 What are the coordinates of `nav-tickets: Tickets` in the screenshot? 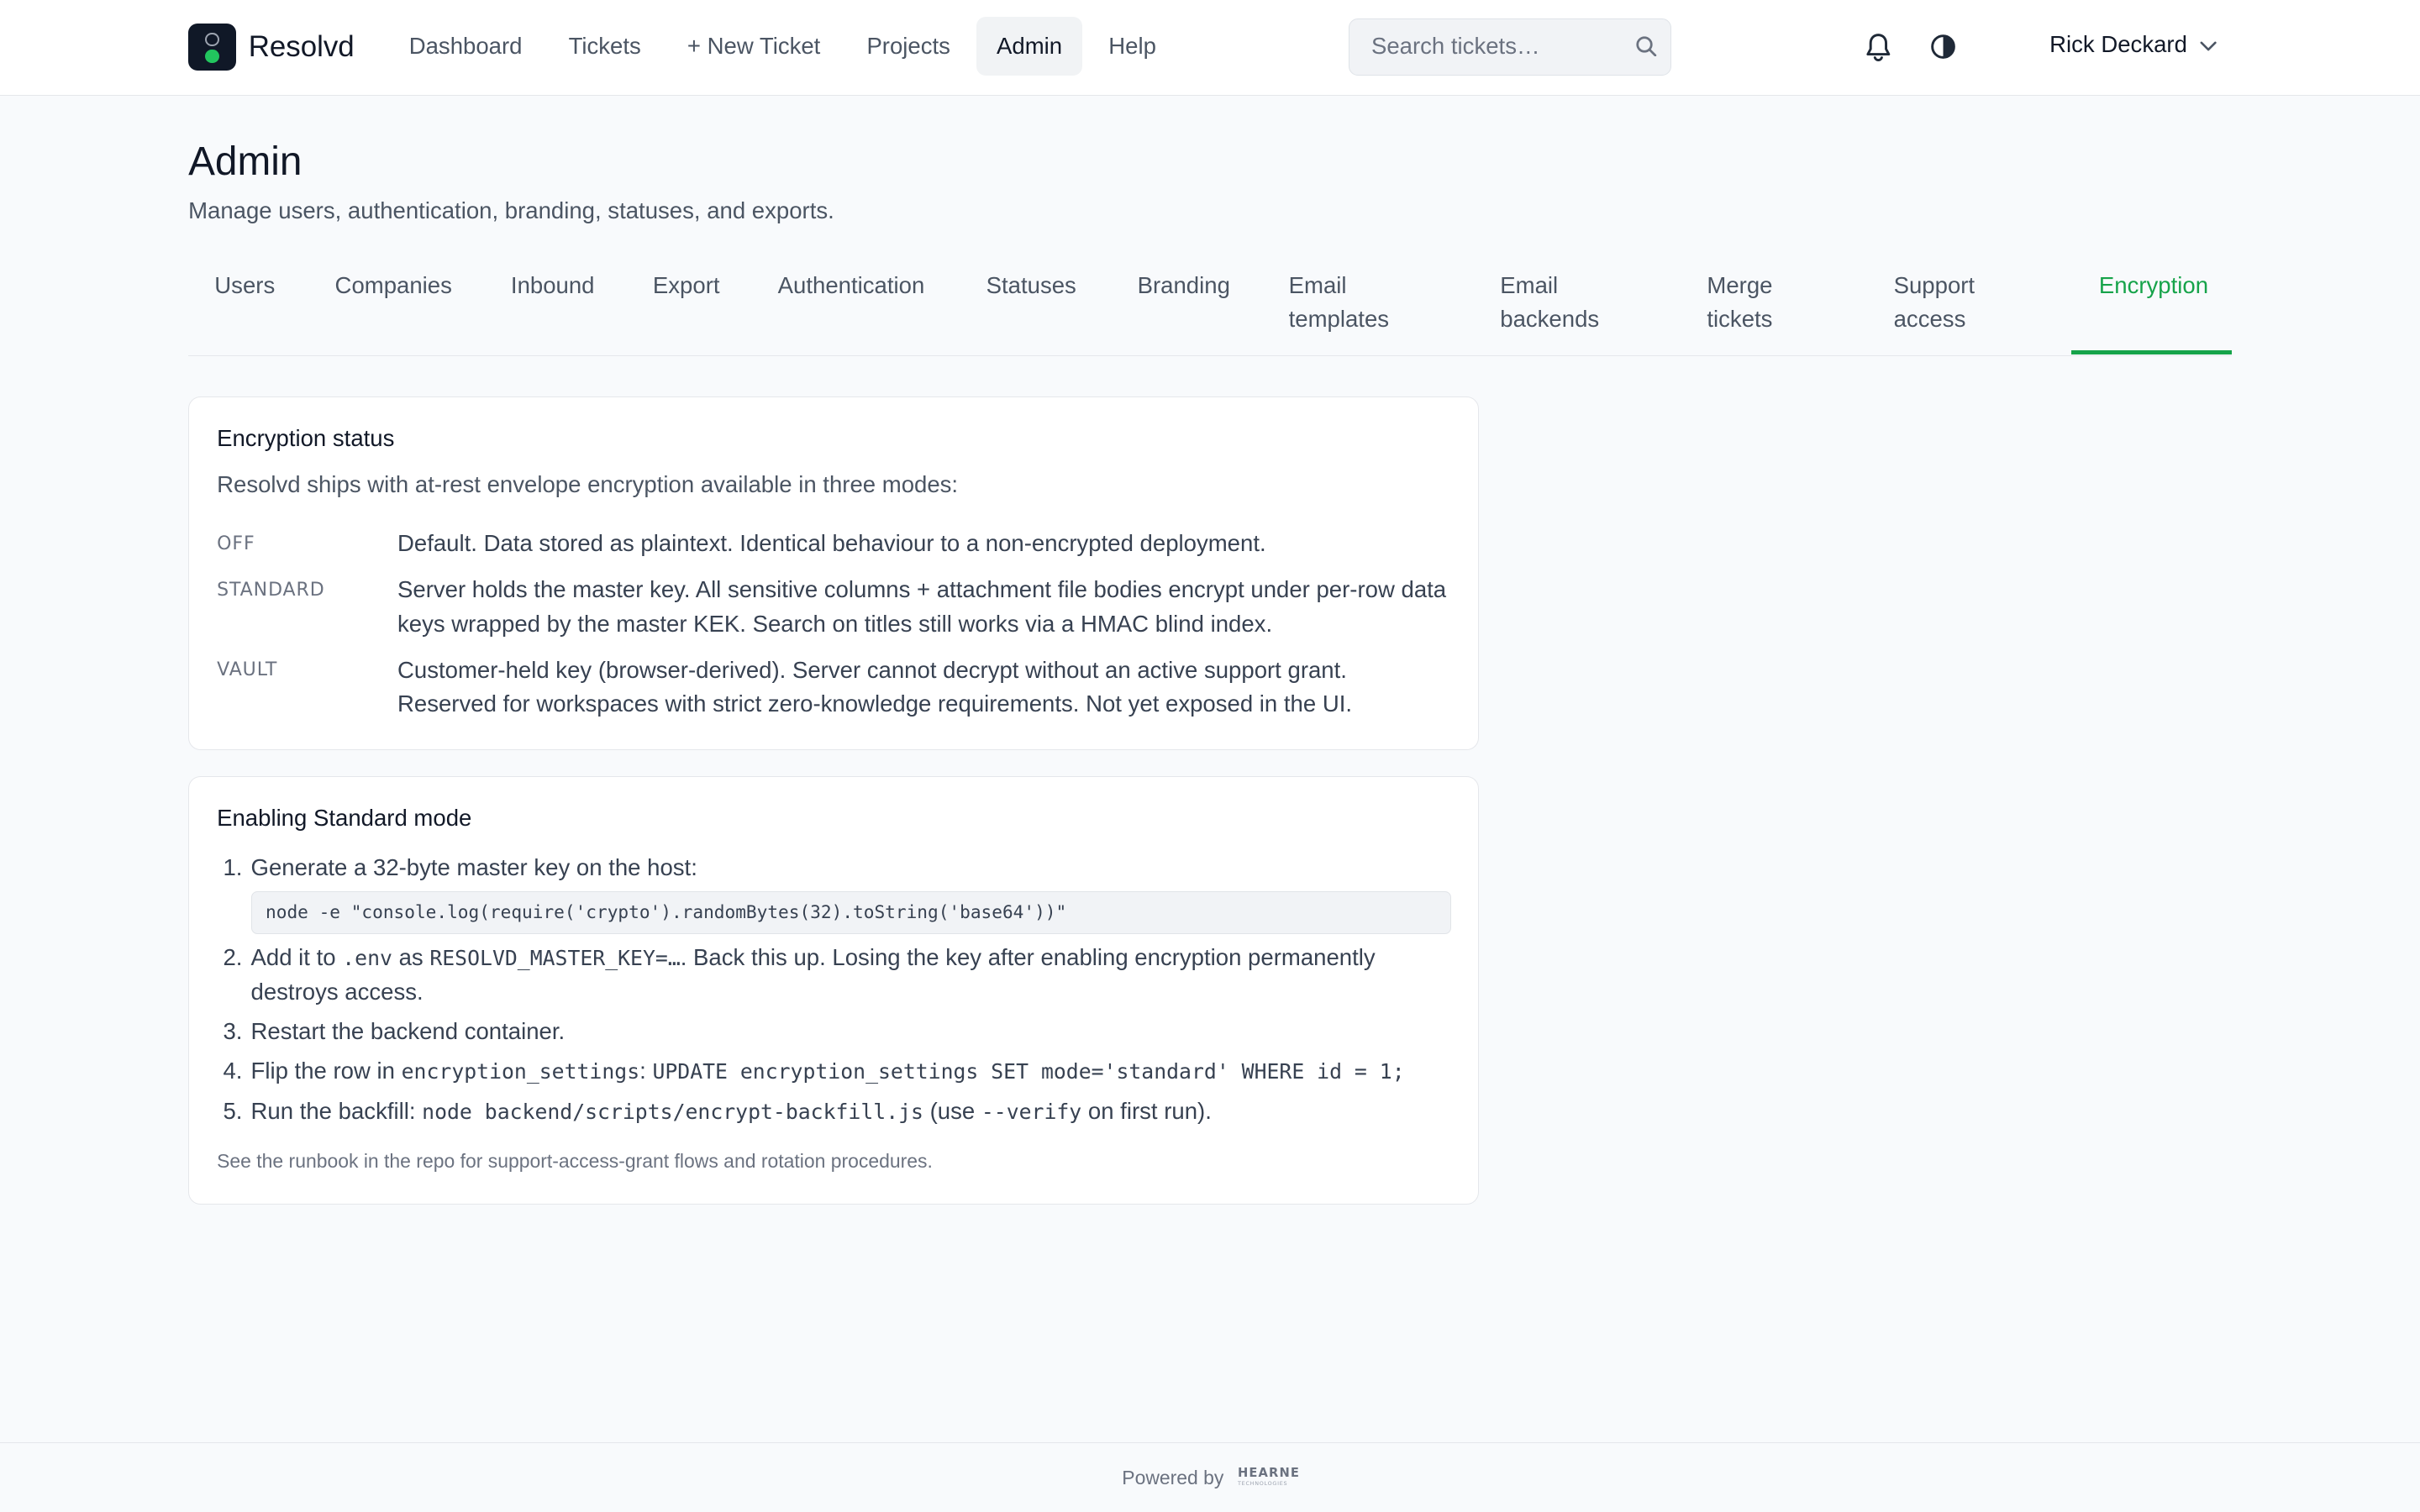 It's located at (605, 46).